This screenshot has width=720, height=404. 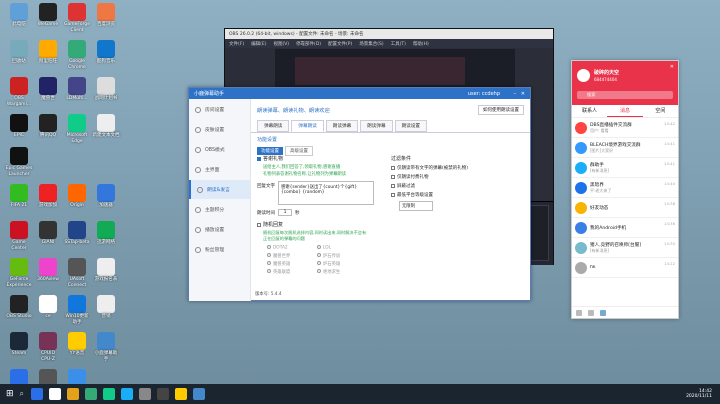 I want to click on desktop-icon: 新建文本文档, so click(x=106, y=126).